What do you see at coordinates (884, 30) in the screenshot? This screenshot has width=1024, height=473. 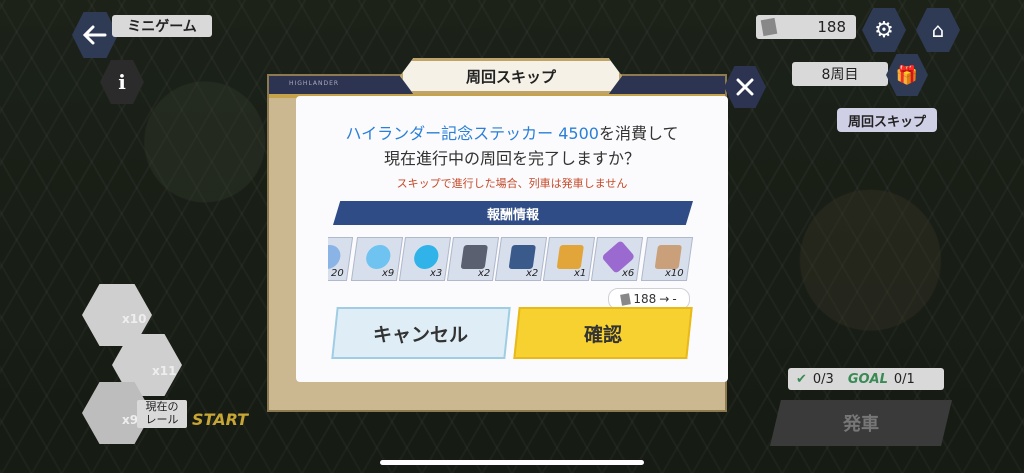 I see `gear-icon: ⚙` at bounding box center [884, 30].